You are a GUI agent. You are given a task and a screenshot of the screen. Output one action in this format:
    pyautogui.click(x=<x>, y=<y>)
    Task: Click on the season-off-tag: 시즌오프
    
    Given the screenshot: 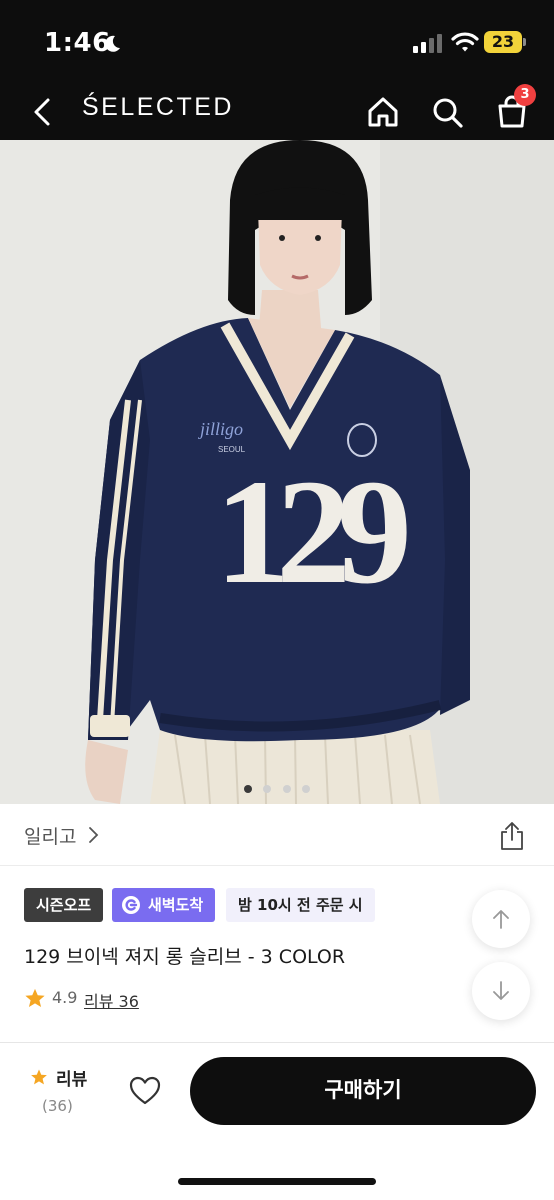 What is the action you would take?
    pyautogui.click(x=64, y=905)
    